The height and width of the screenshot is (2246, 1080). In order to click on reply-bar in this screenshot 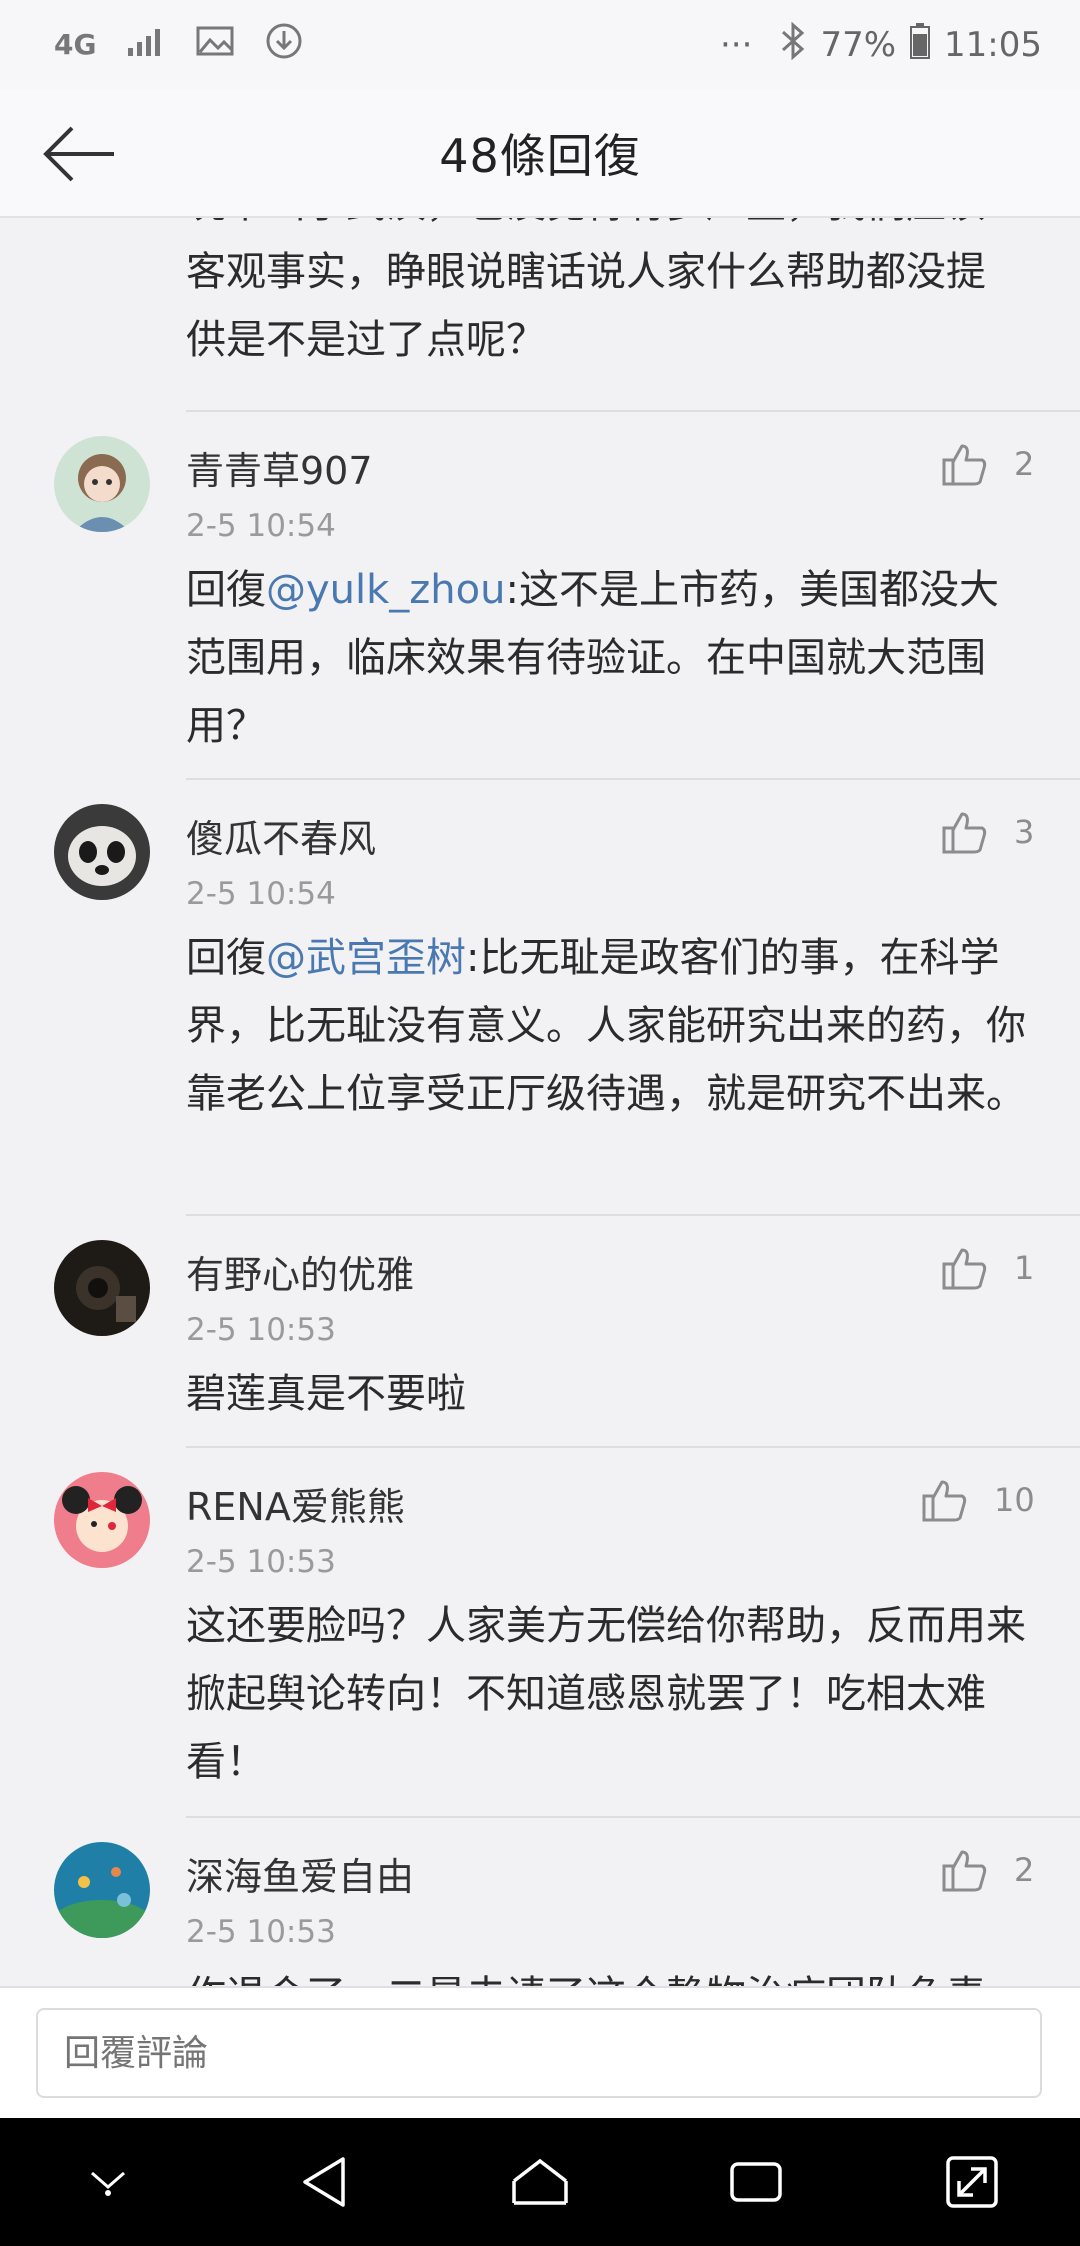, I will do `click(540, 2052)`.